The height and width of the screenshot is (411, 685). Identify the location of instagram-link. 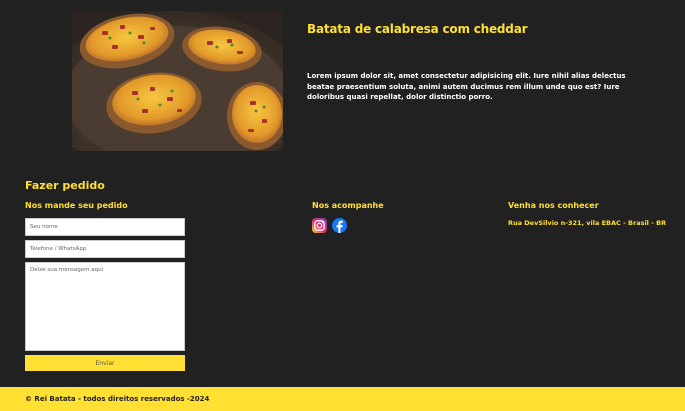
(319, 225).